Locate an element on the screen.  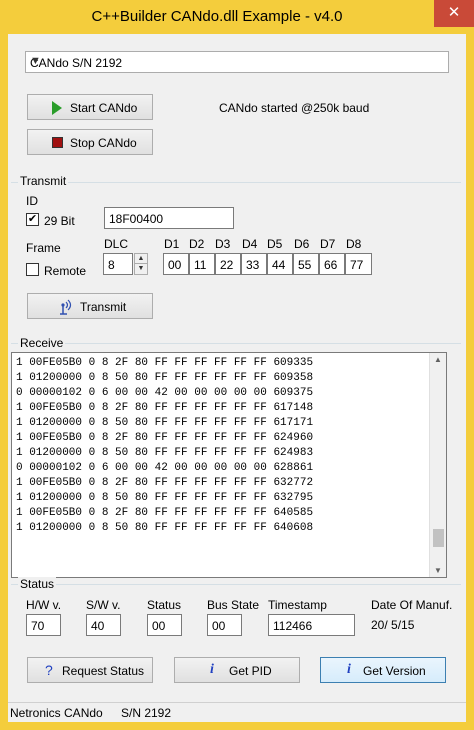
receive-group is located at coordinates (236, 343).